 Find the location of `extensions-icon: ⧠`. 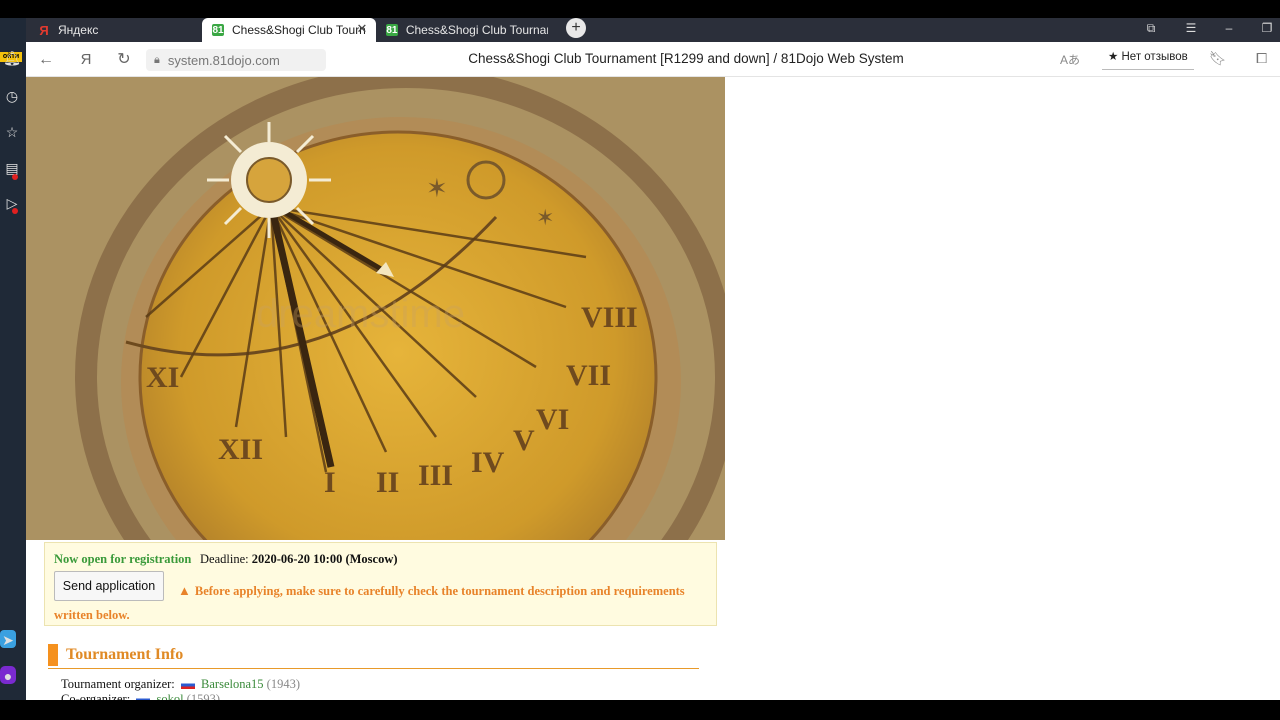

extensions-icon: ⧠ is located at coordinates (1261, 58).